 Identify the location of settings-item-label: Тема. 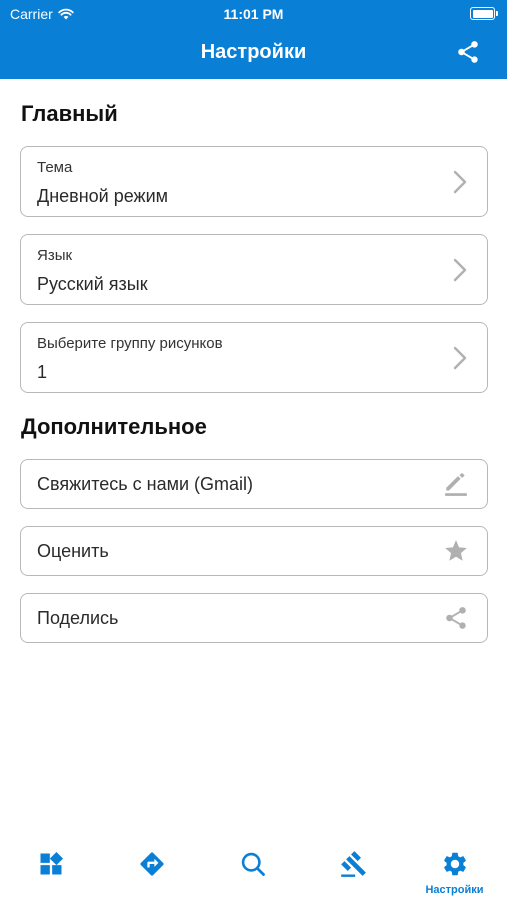
(55, 167).